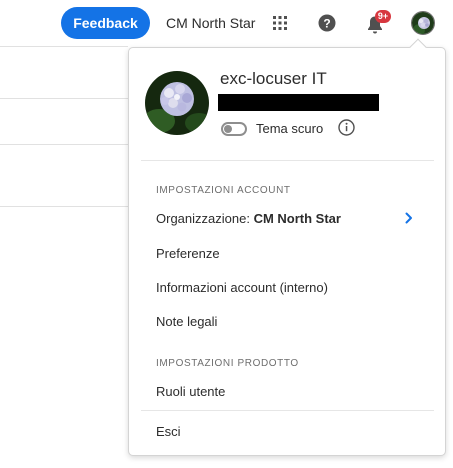 The height and width of the screenshot is (468, 453). Describe the element at coordinates (273, 78) in the screenshot. I see `user-name: exc-locuser IT` at that location.